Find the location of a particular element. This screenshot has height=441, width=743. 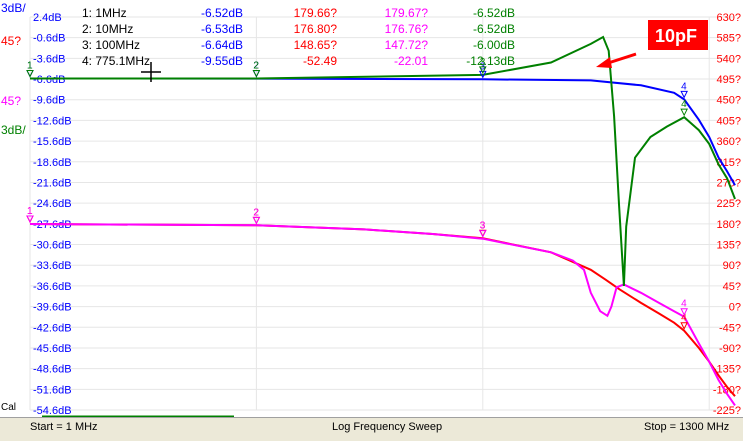

green-scale-label: 3dB/ is located at coordinates (13, 130).